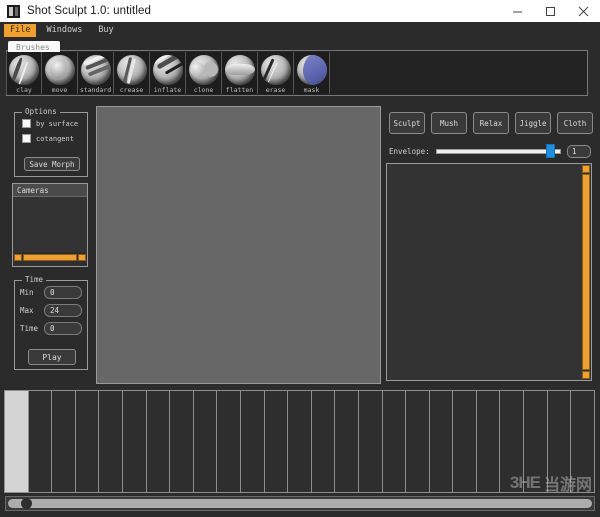  Describe the element at coordinates (54, 123) in the screenshot. I see `checkbox-by-surface: by surface` at that location.